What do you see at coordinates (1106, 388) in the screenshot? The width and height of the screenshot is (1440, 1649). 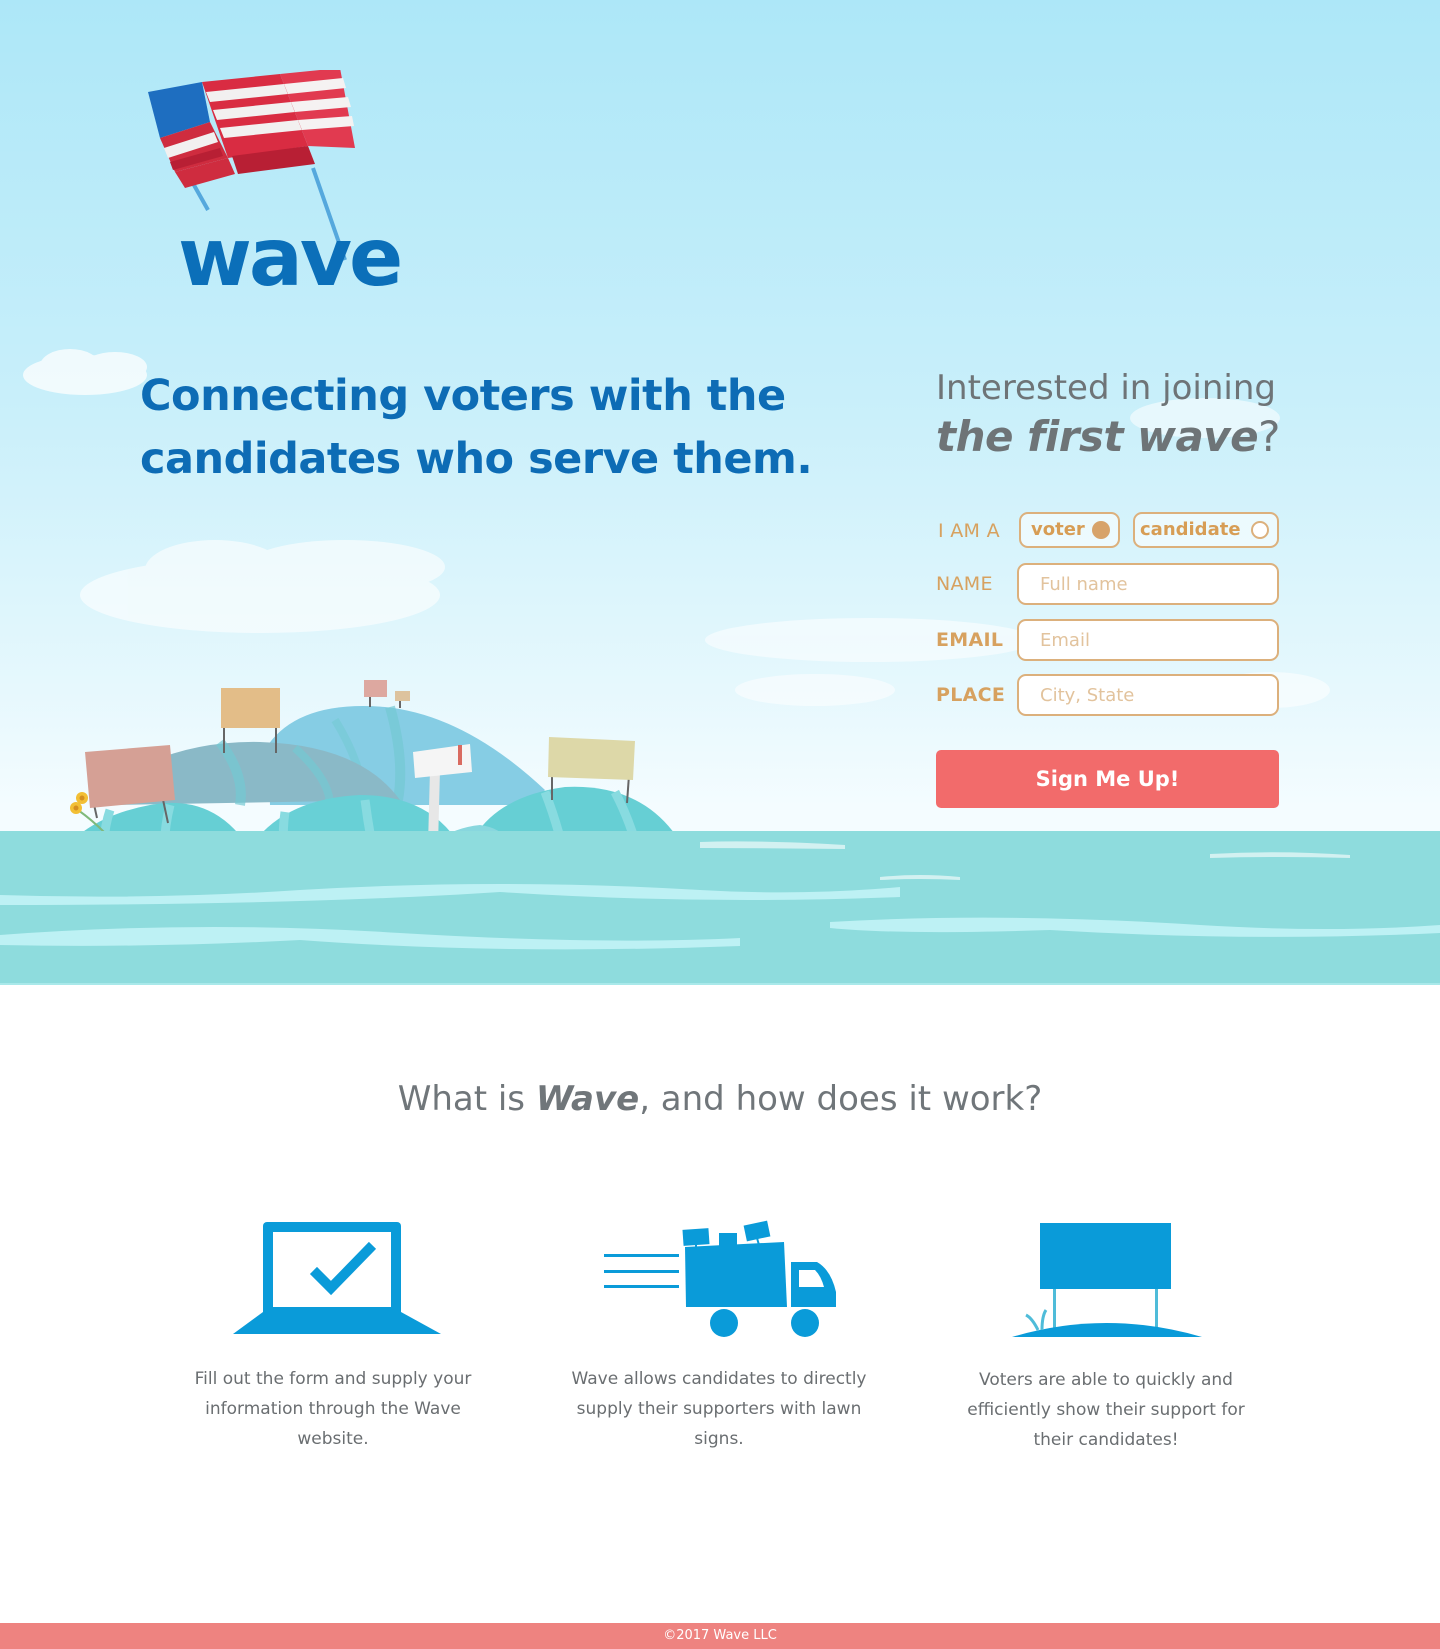 I see `signup-intro: Interested in joining` at bounding box center [1106, 388].